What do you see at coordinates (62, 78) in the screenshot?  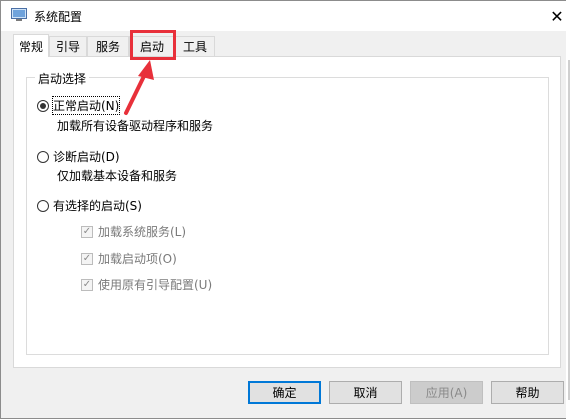 I see `startup-selection-label: 启动选择` at bounding box center [62, 78].